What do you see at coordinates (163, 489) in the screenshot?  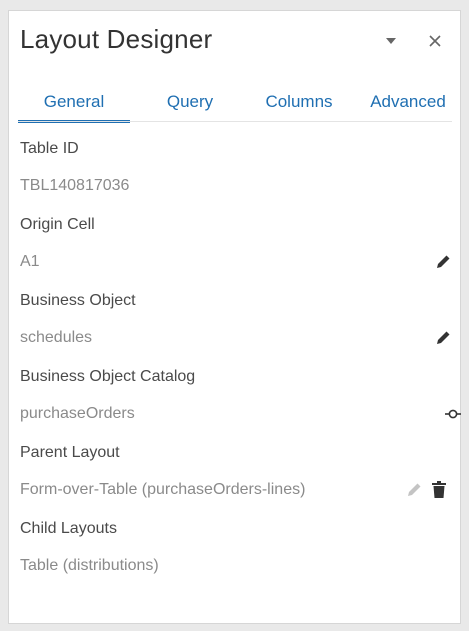 I see `parent-layout-value: Form-over-Table (purchaseOrders-lines)` at bounding box center [163, 489].